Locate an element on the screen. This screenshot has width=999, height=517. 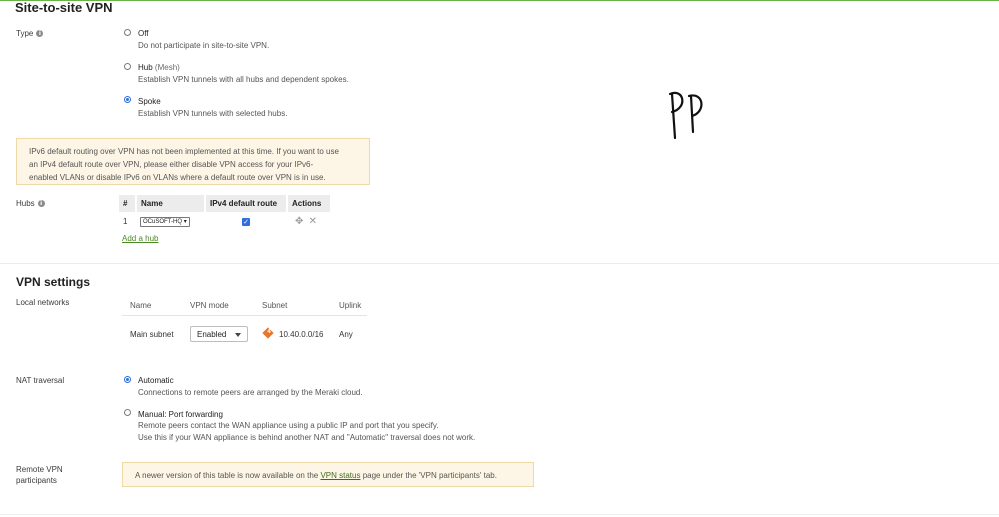
bottom-divider is located at coordinates (499, 514).